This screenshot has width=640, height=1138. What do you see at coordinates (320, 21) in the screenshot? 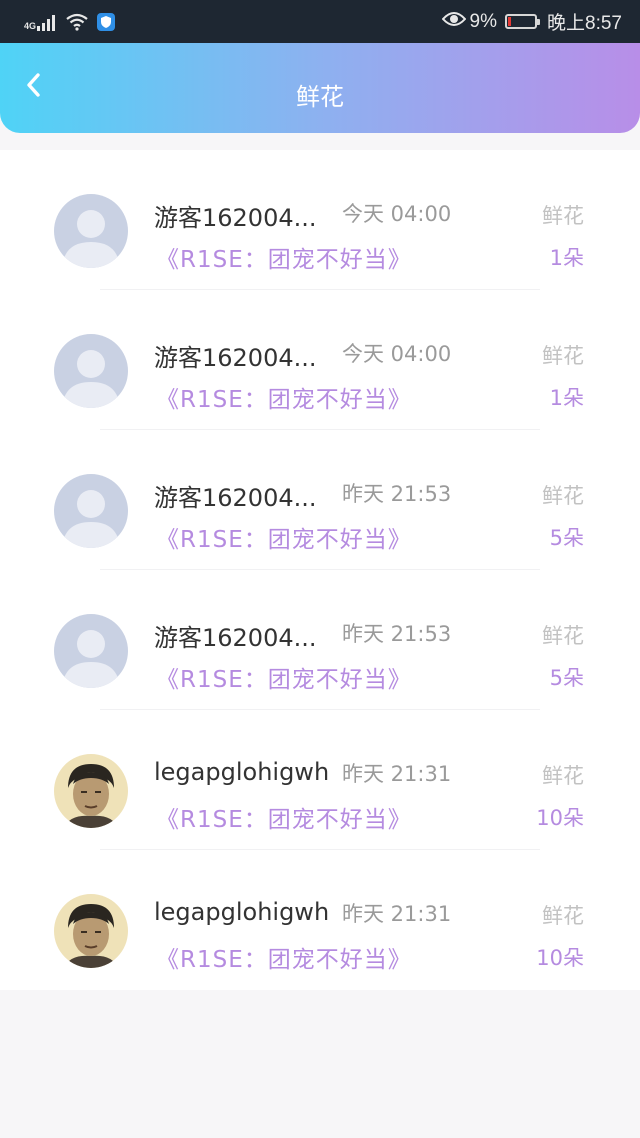
I see `status-bar: 4G 9% 晚上8:57` at bounding box center [320, 21].